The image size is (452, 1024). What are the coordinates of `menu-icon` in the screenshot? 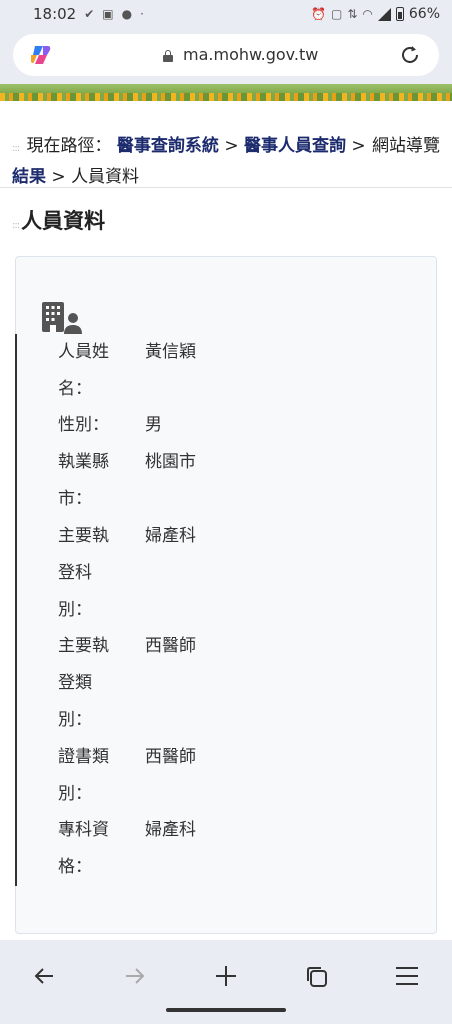 It's located at (407, 976).